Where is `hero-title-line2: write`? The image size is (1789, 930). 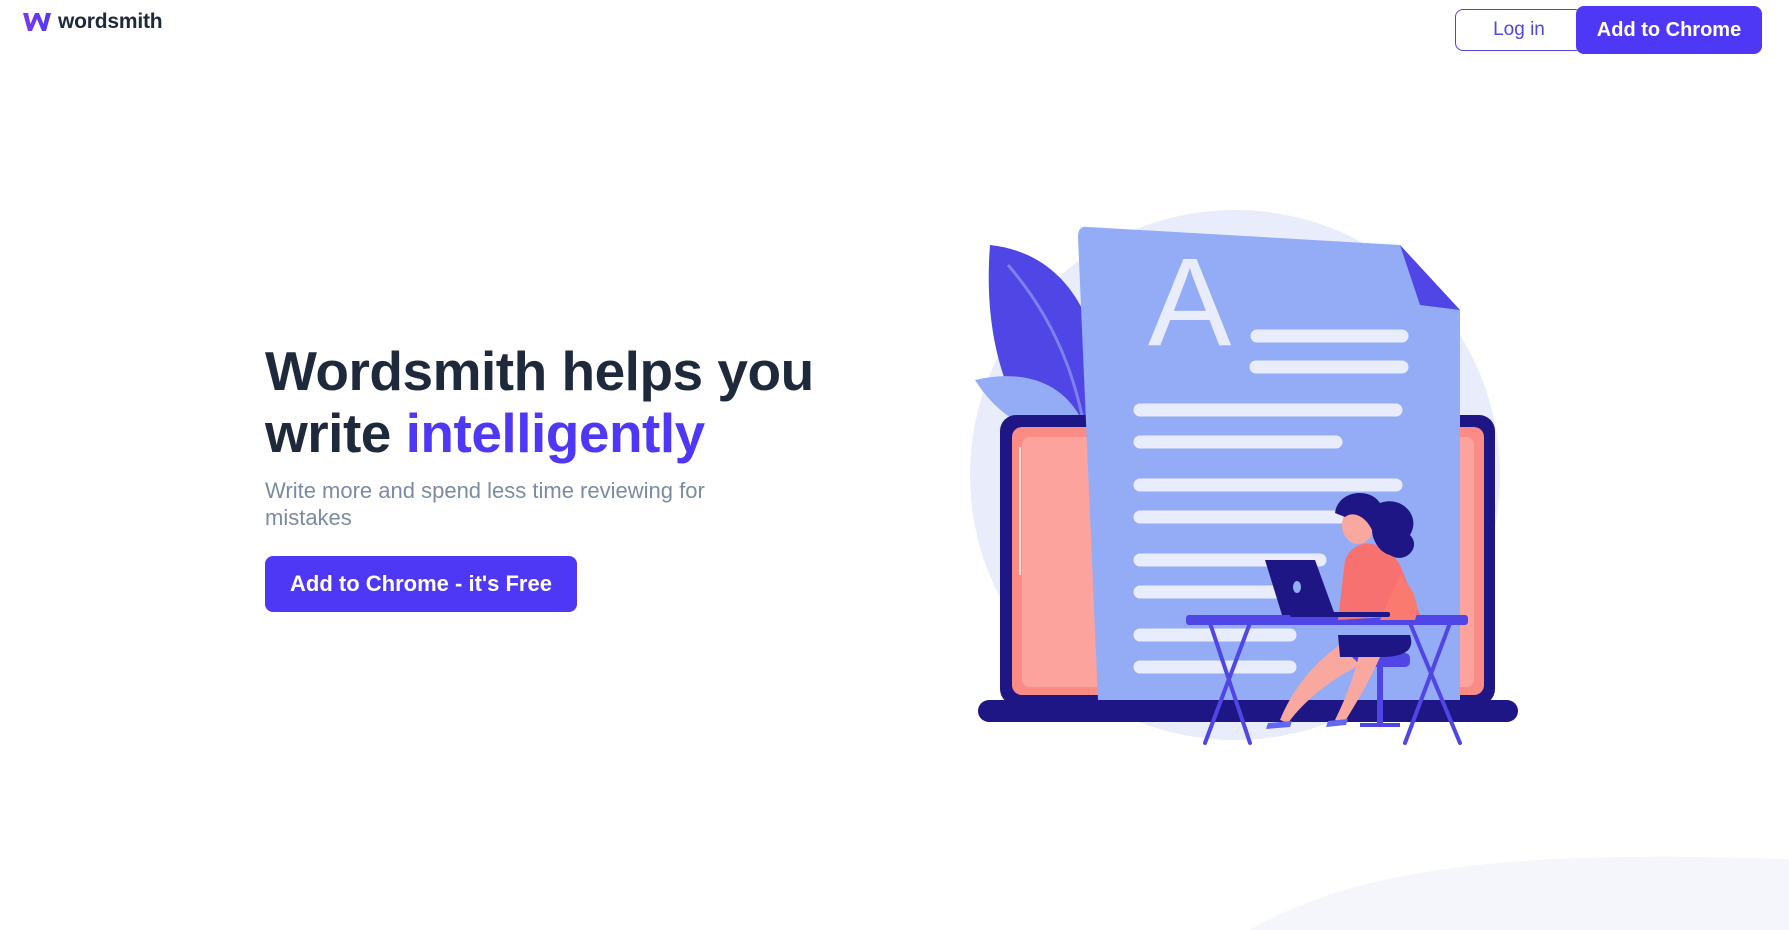 hero-title-line2: write is located at coordinates (335, 433).